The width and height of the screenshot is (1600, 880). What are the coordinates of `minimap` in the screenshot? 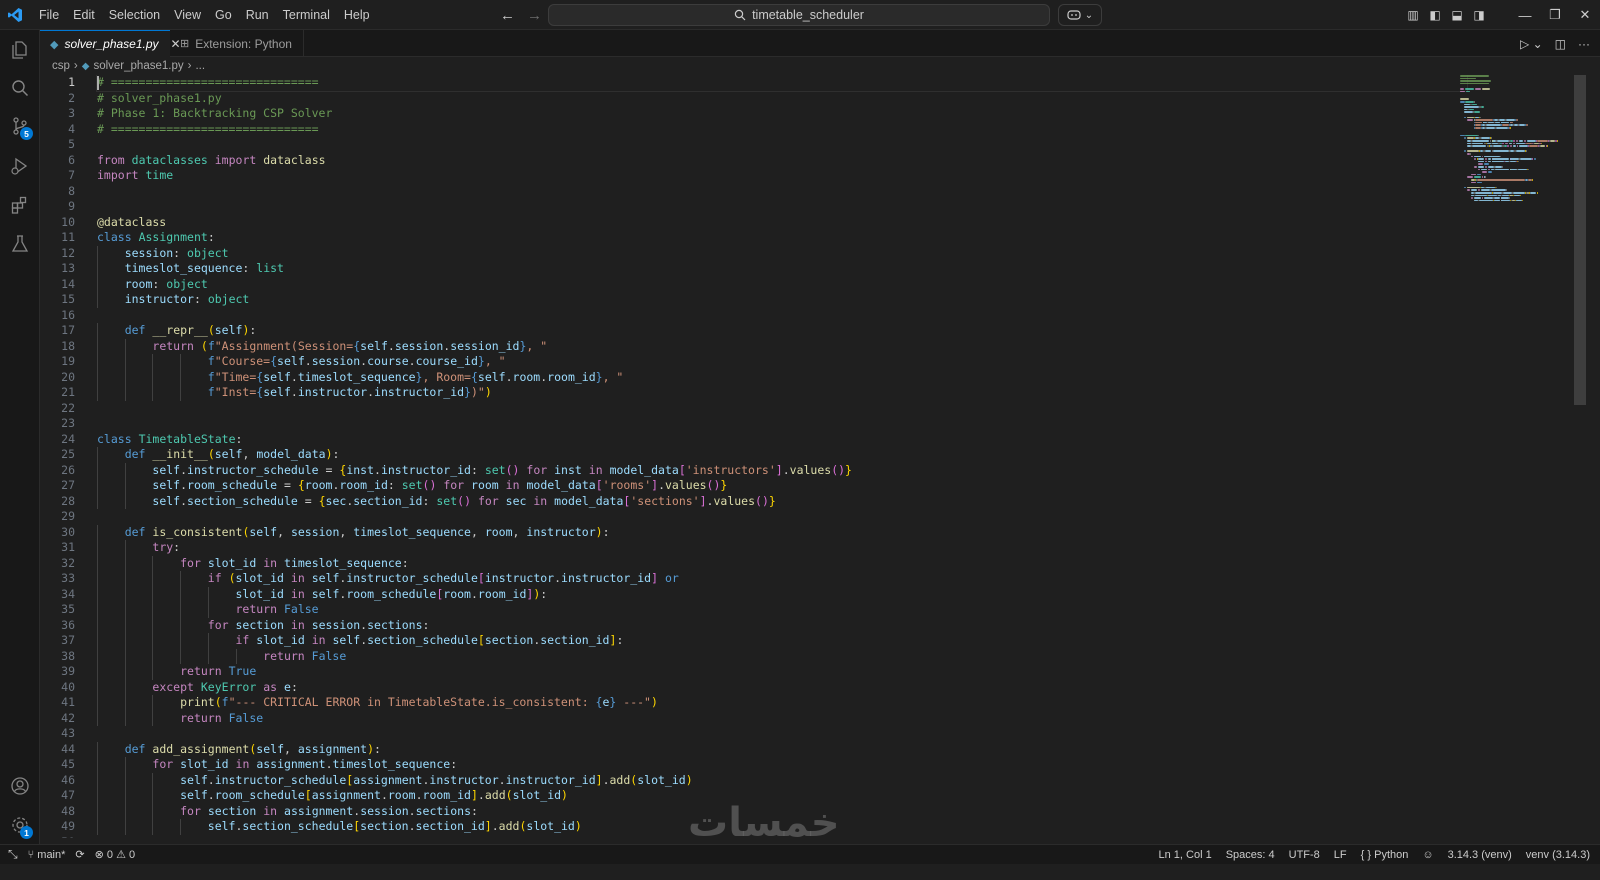 It's located at (1510, 205).